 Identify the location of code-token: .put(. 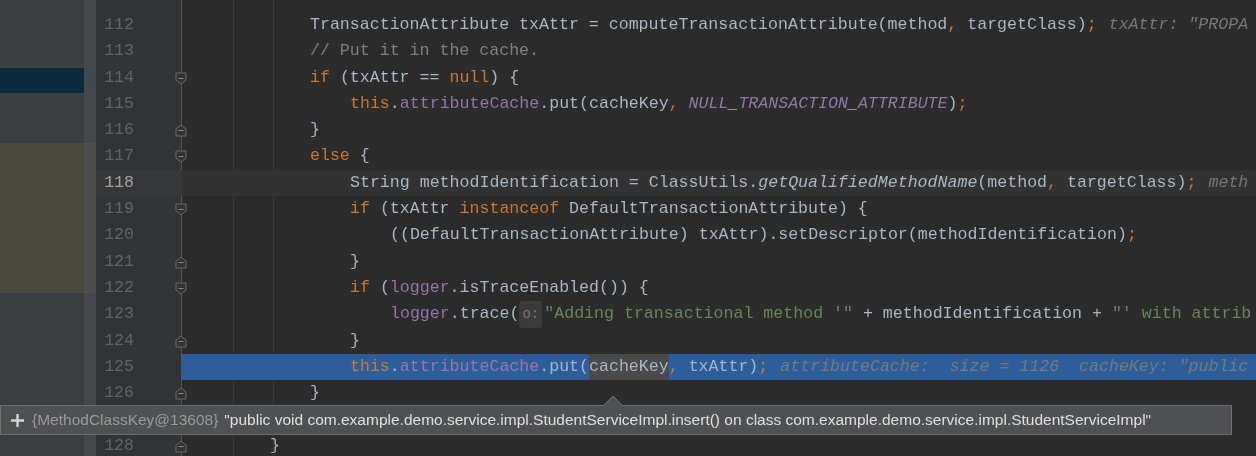
(564, 366).